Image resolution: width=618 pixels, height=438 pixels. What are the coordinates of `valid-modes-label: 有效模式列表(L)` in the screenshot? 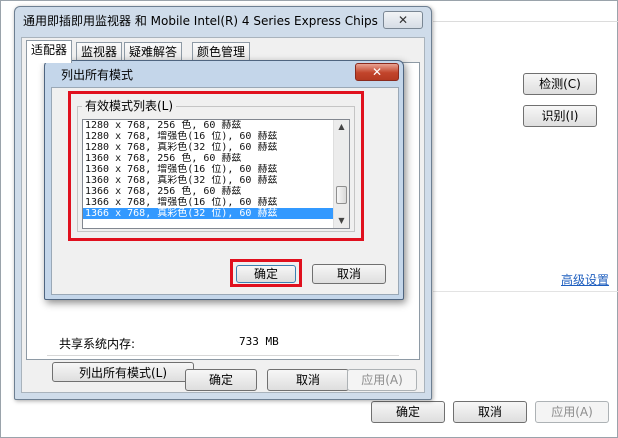 It's located at (129, 106).